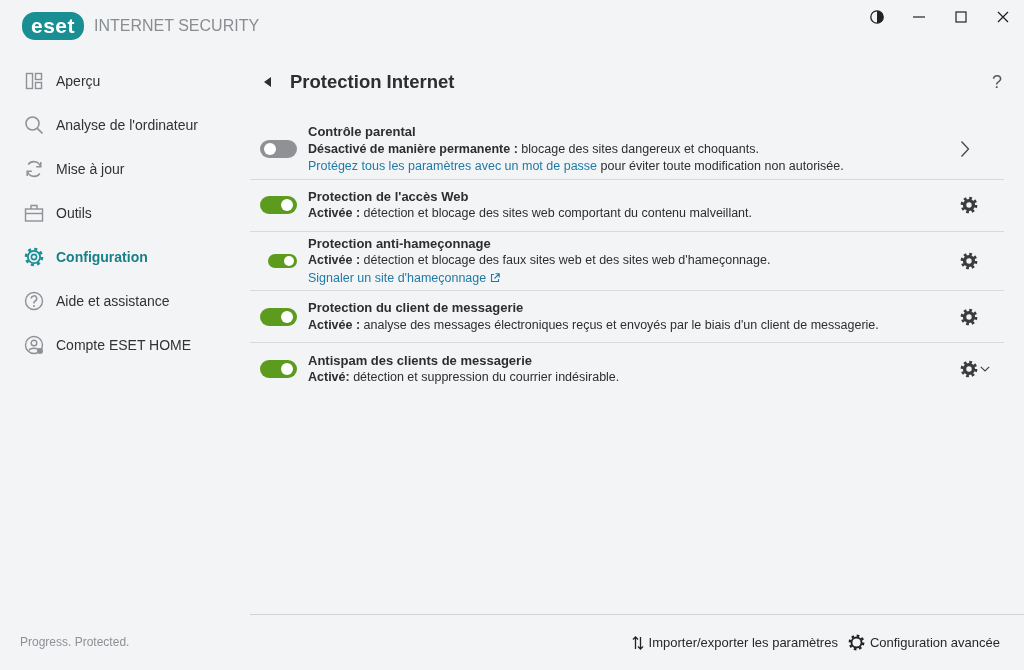  I want to click on sidebar-item: Mise à jour, so click(62, 169).